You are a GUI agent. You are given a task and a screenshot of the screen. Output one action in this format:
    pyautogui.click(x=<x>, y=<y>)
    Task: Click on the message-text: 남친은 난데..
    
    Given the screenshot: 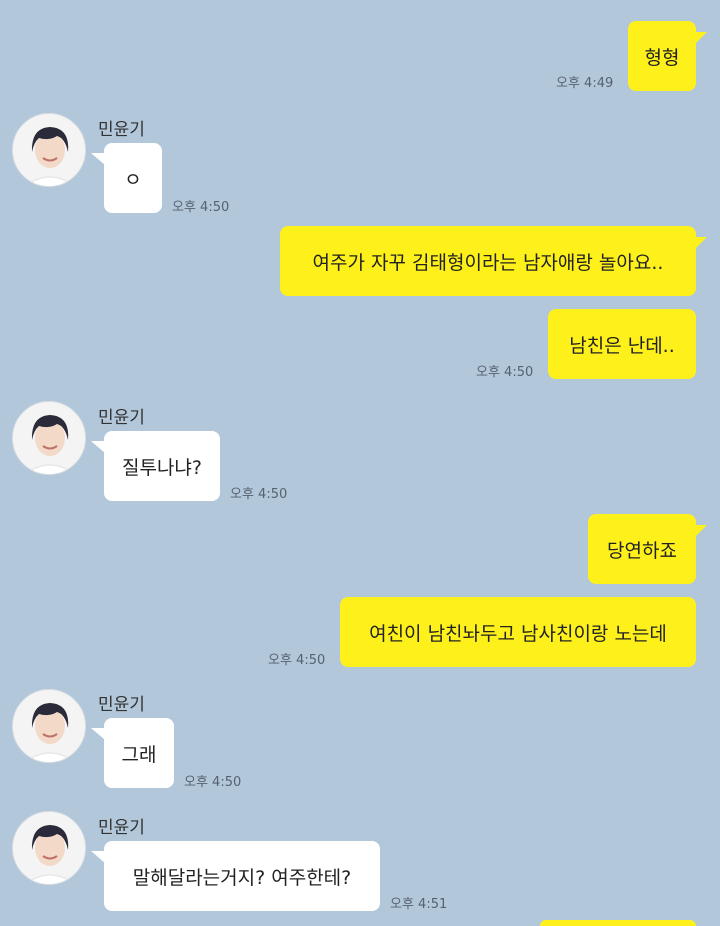 What is the action you would take?
    pyautogui.click(x=622, y=345)
    